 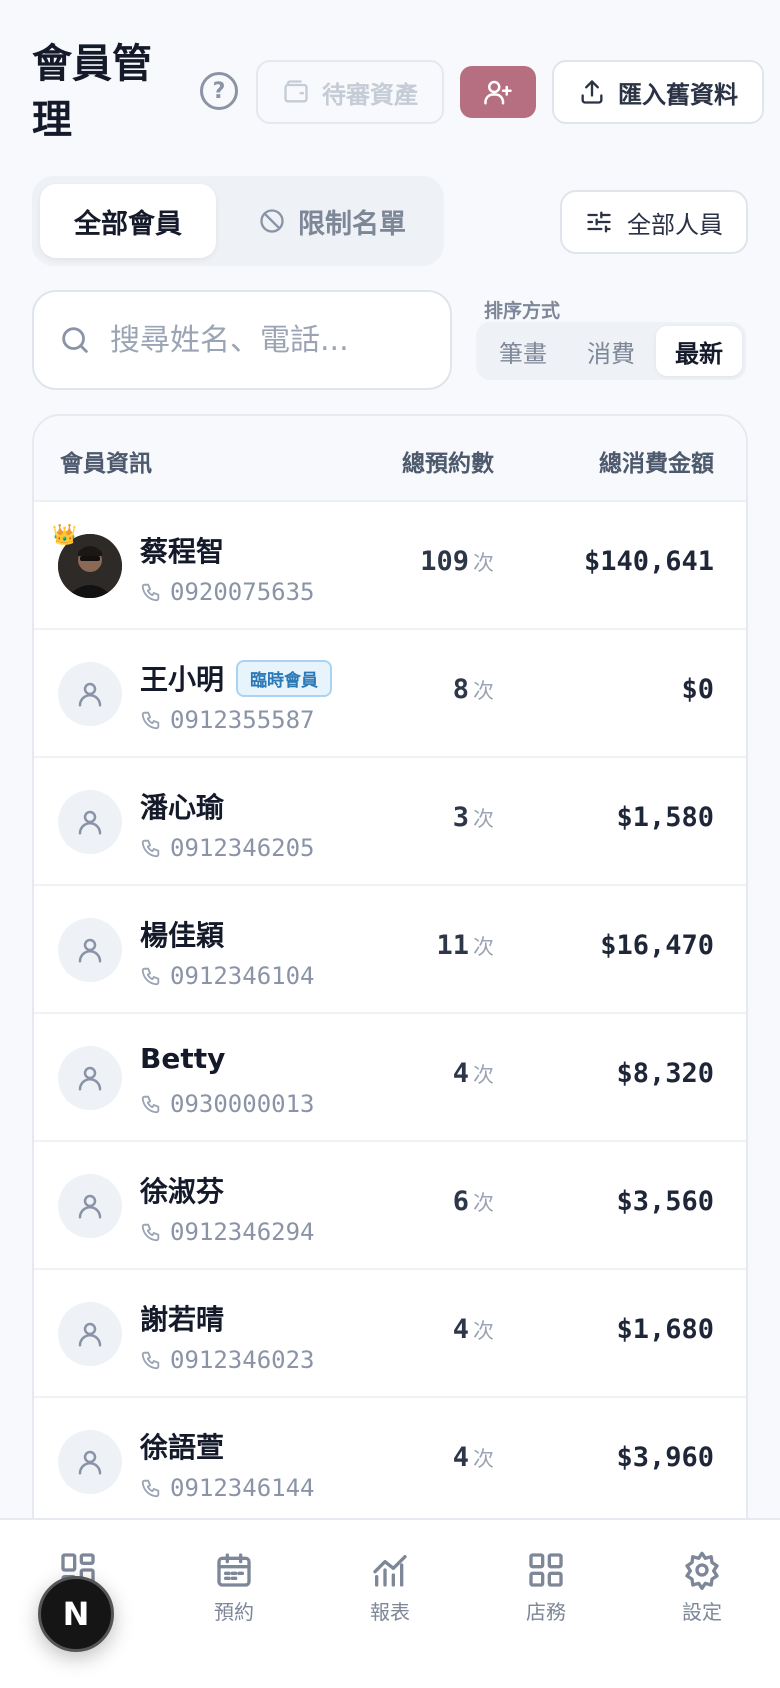 I want to click on booking-count: 4次, so click(x=473, y=1329).